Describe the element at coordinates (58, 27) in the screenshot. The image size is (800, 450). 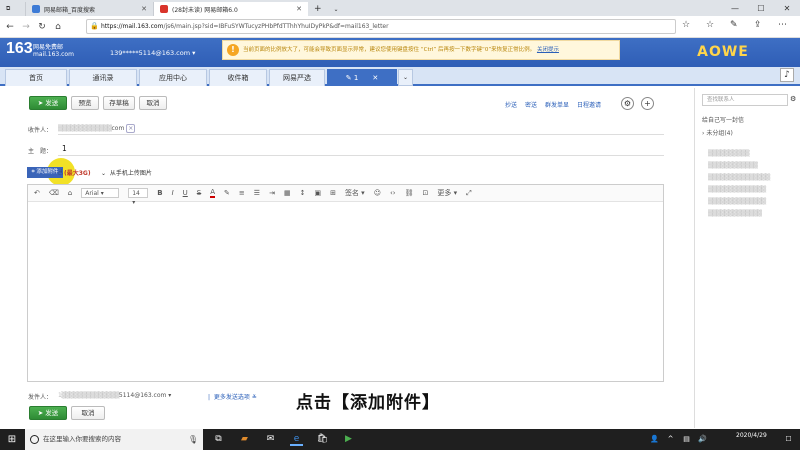
I see `home-icon: ⌂` at that location.